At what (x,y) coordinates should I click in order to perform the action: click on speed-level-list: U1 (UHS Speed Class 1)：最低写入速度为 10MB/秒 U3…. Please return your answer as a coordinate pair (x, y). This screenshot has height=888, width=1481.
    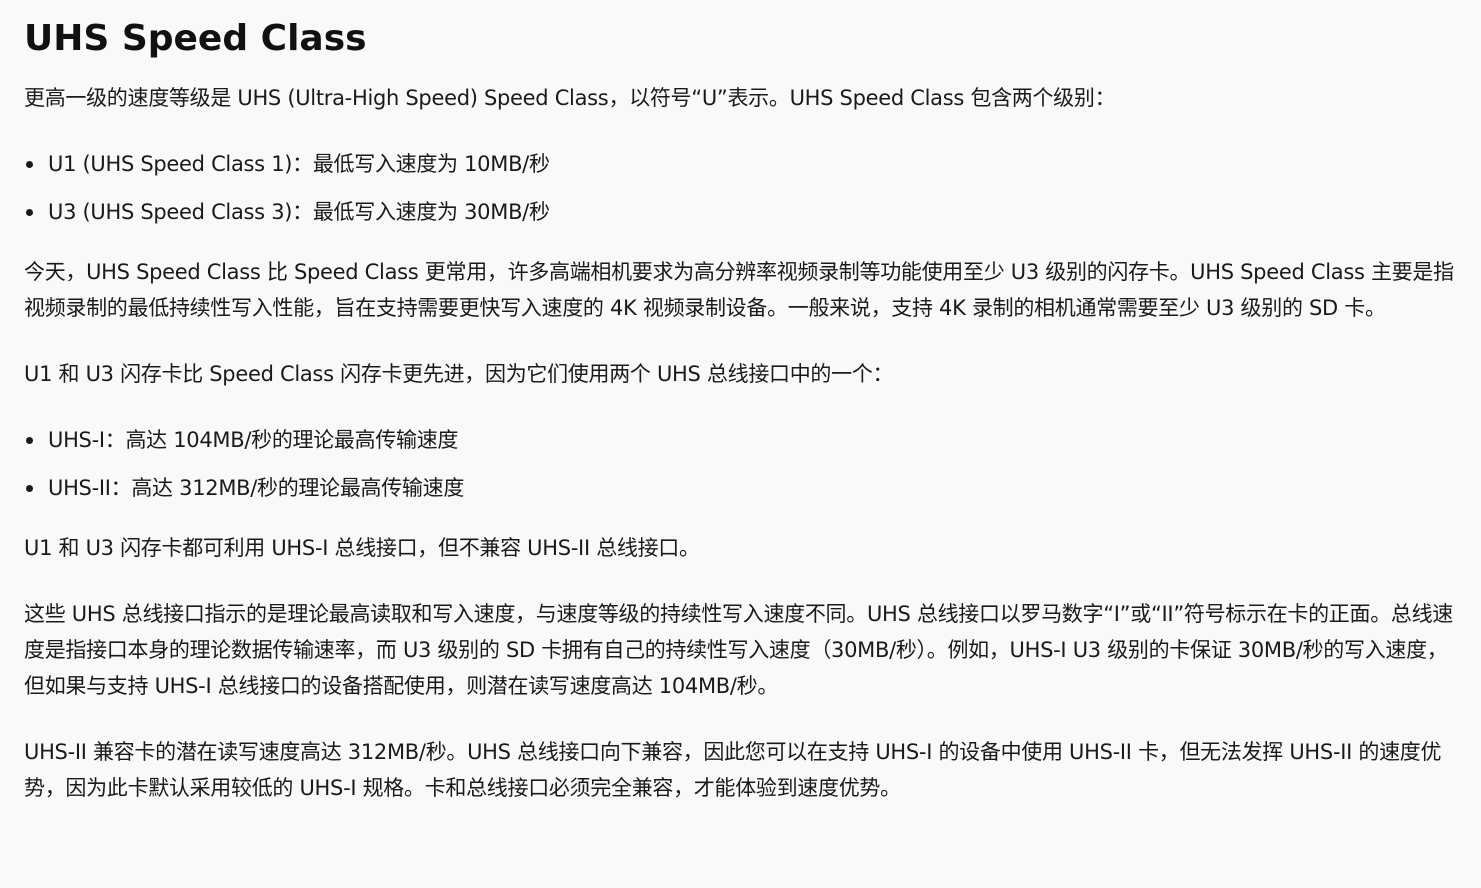
    Looking at the image, I should click on (740, 194).